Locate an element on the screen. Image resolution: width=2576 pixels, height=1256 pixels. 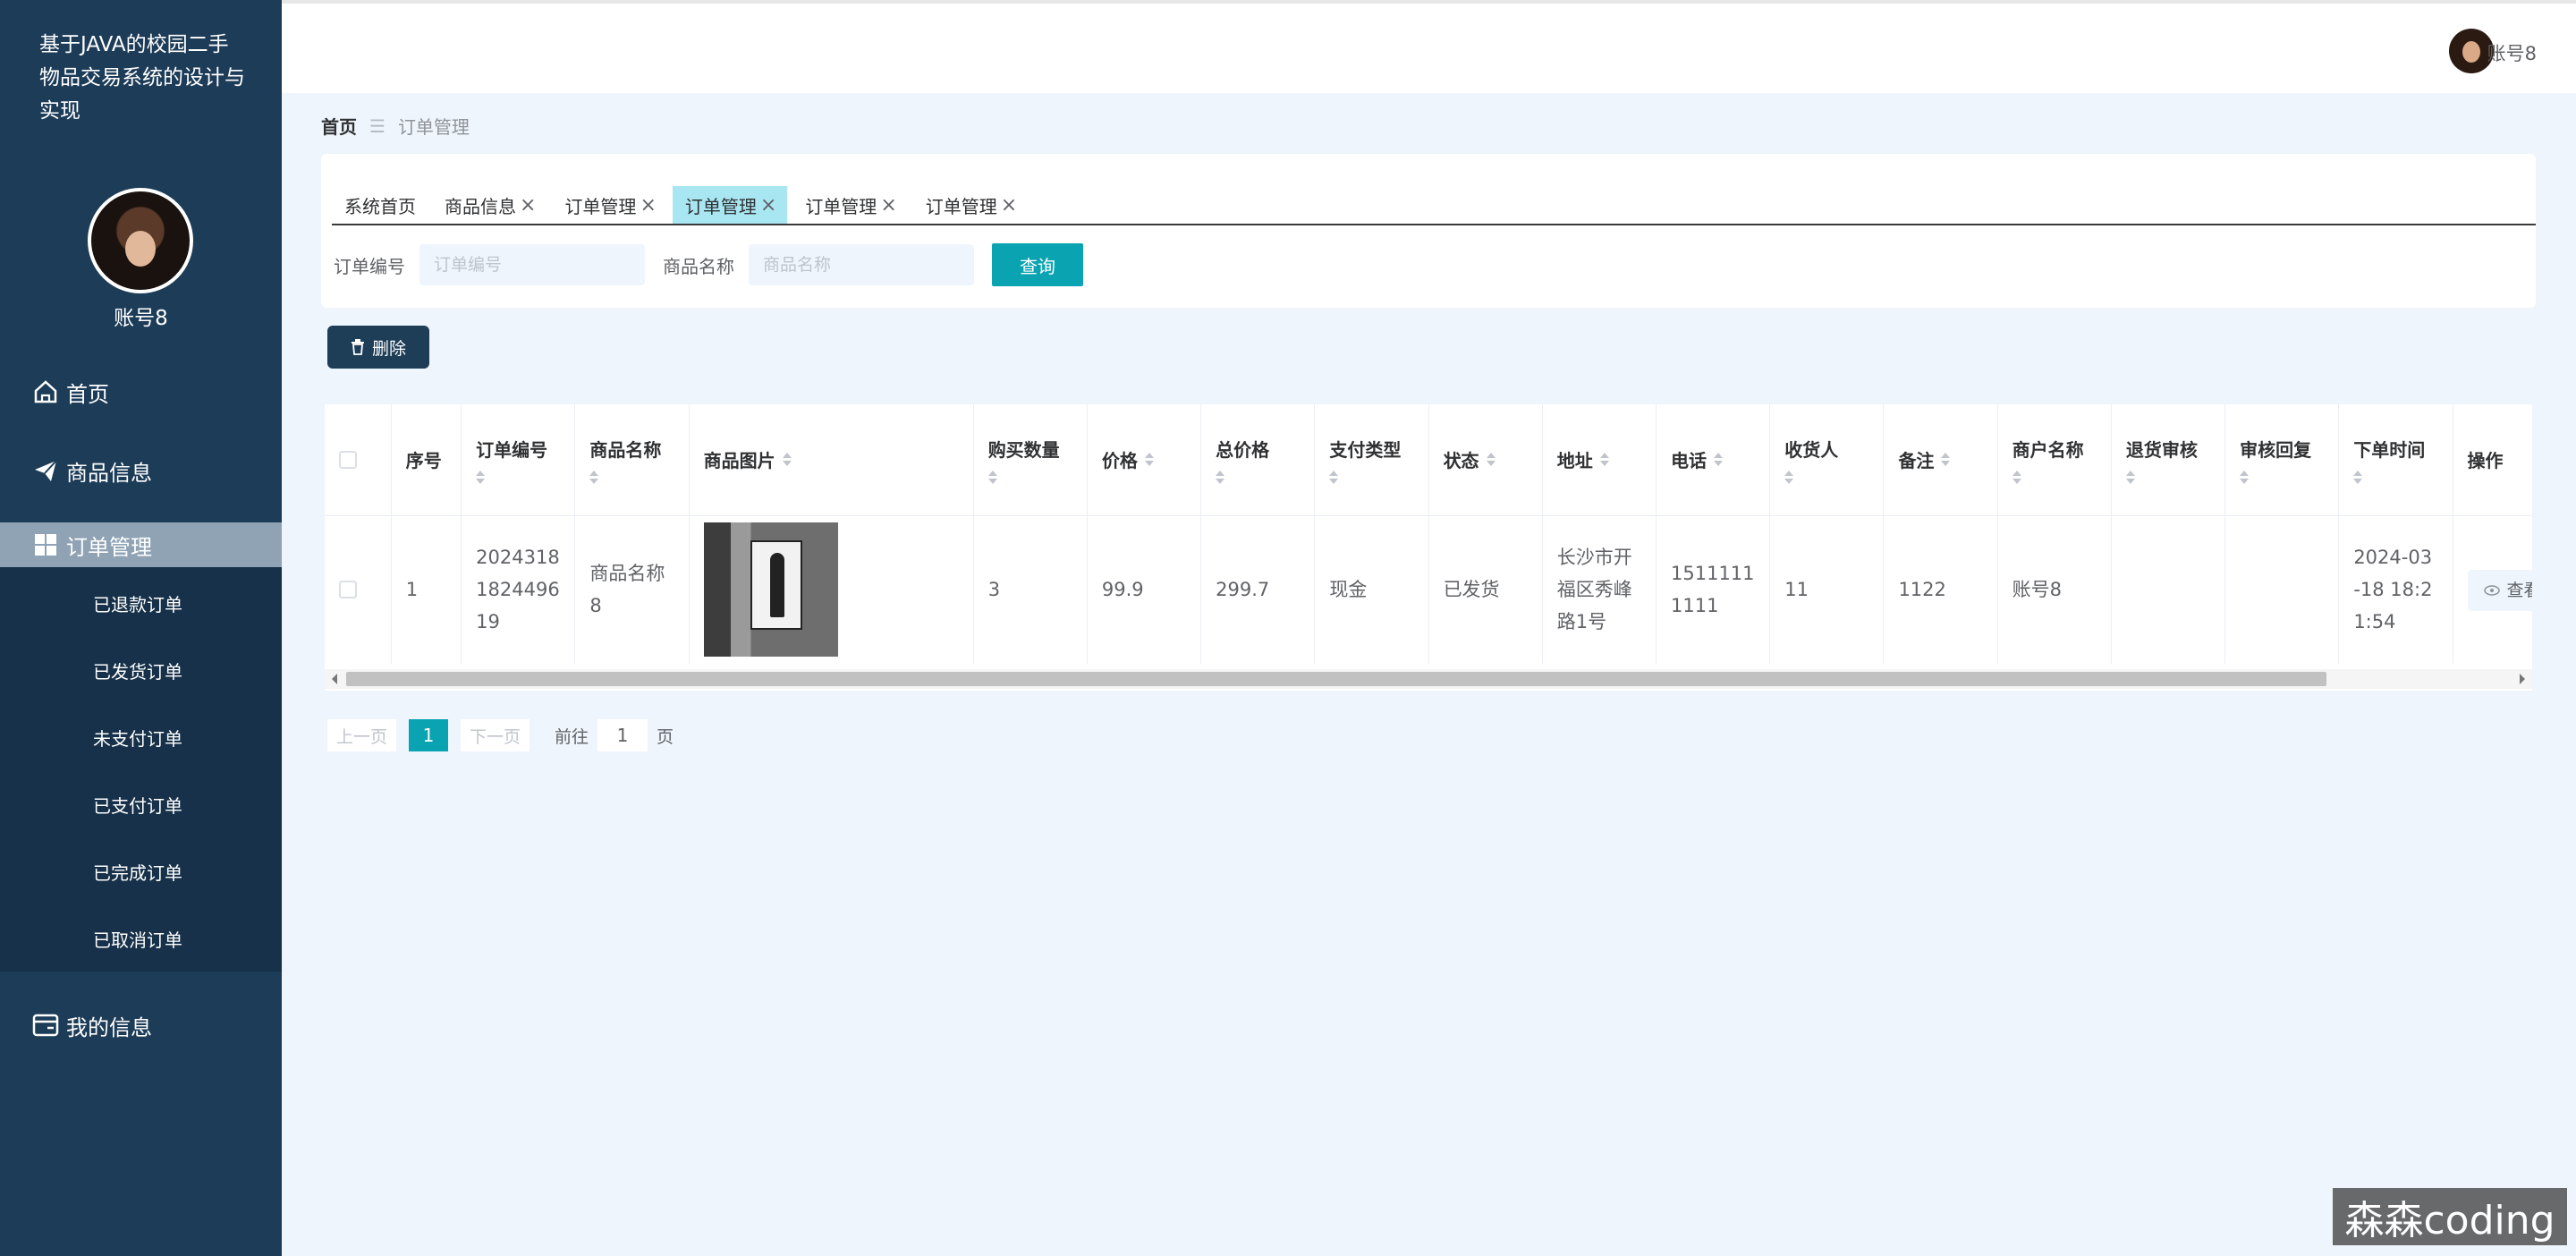
order-no-input is located at coordinates (532, 265).